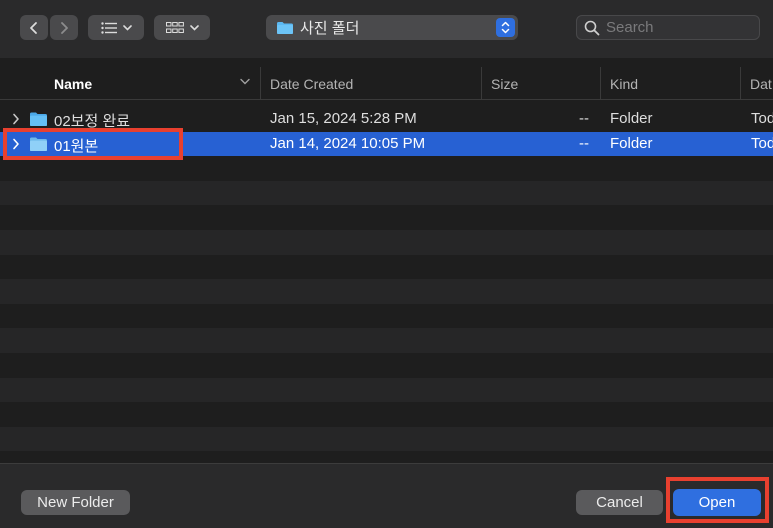 The image size is (773, 528). What do you see at coordinates (49, 27) in the screenshot?
I see `navigation-buttons` at bounding box center [49, 27].